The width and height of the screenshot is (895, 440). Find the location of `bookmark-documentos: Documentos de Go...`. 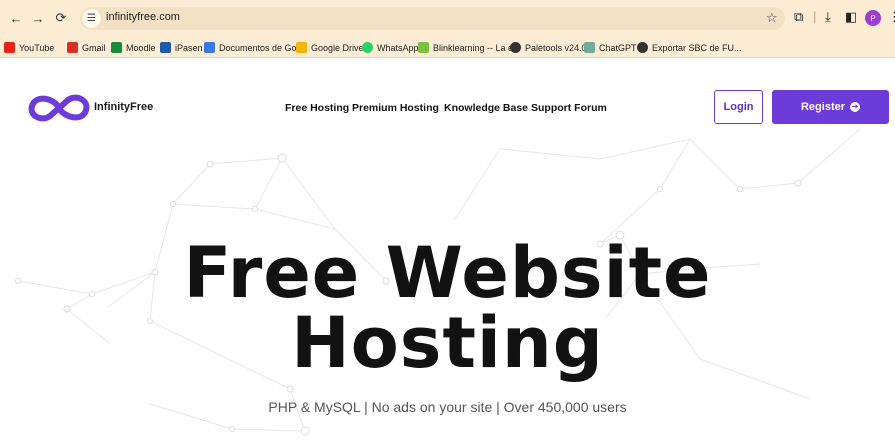

bookmark-documentos: Documentos de Go... is located at coordinates (254, 47).